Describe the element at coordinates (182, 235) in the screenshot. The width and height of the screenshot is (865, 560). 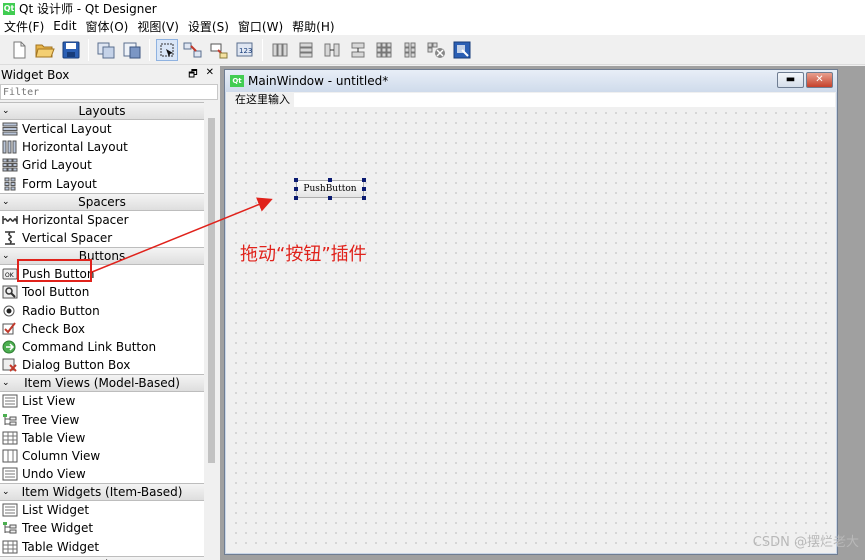
I see `annotation-arrow` at that location.